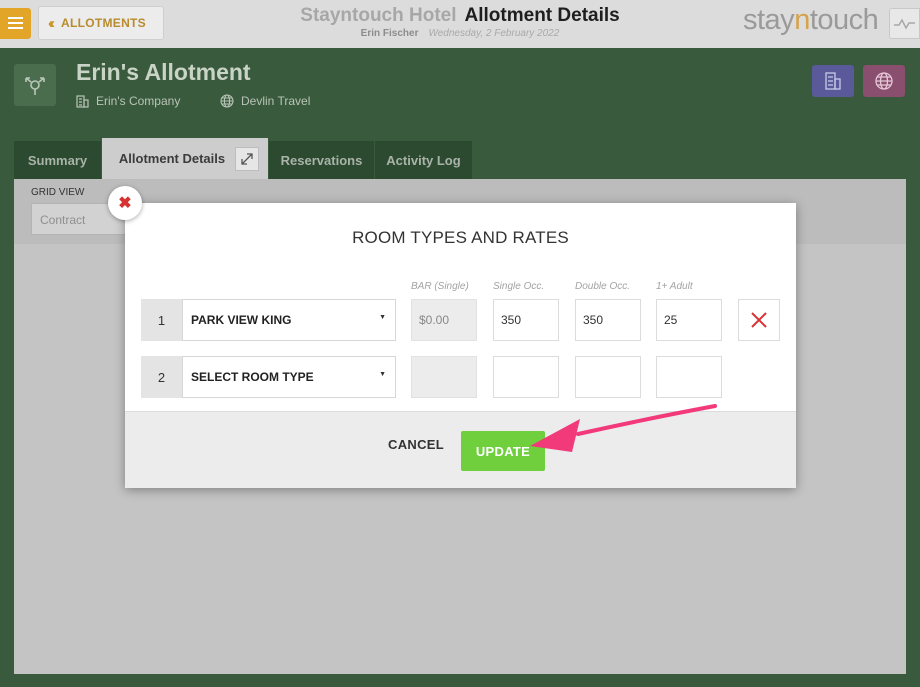 The height and width of the screenshot is (687, 920). What do you see at coordinates (623, 428) in the screenshot?
I see `annotation-arrow` at bounding box center [623, 428].